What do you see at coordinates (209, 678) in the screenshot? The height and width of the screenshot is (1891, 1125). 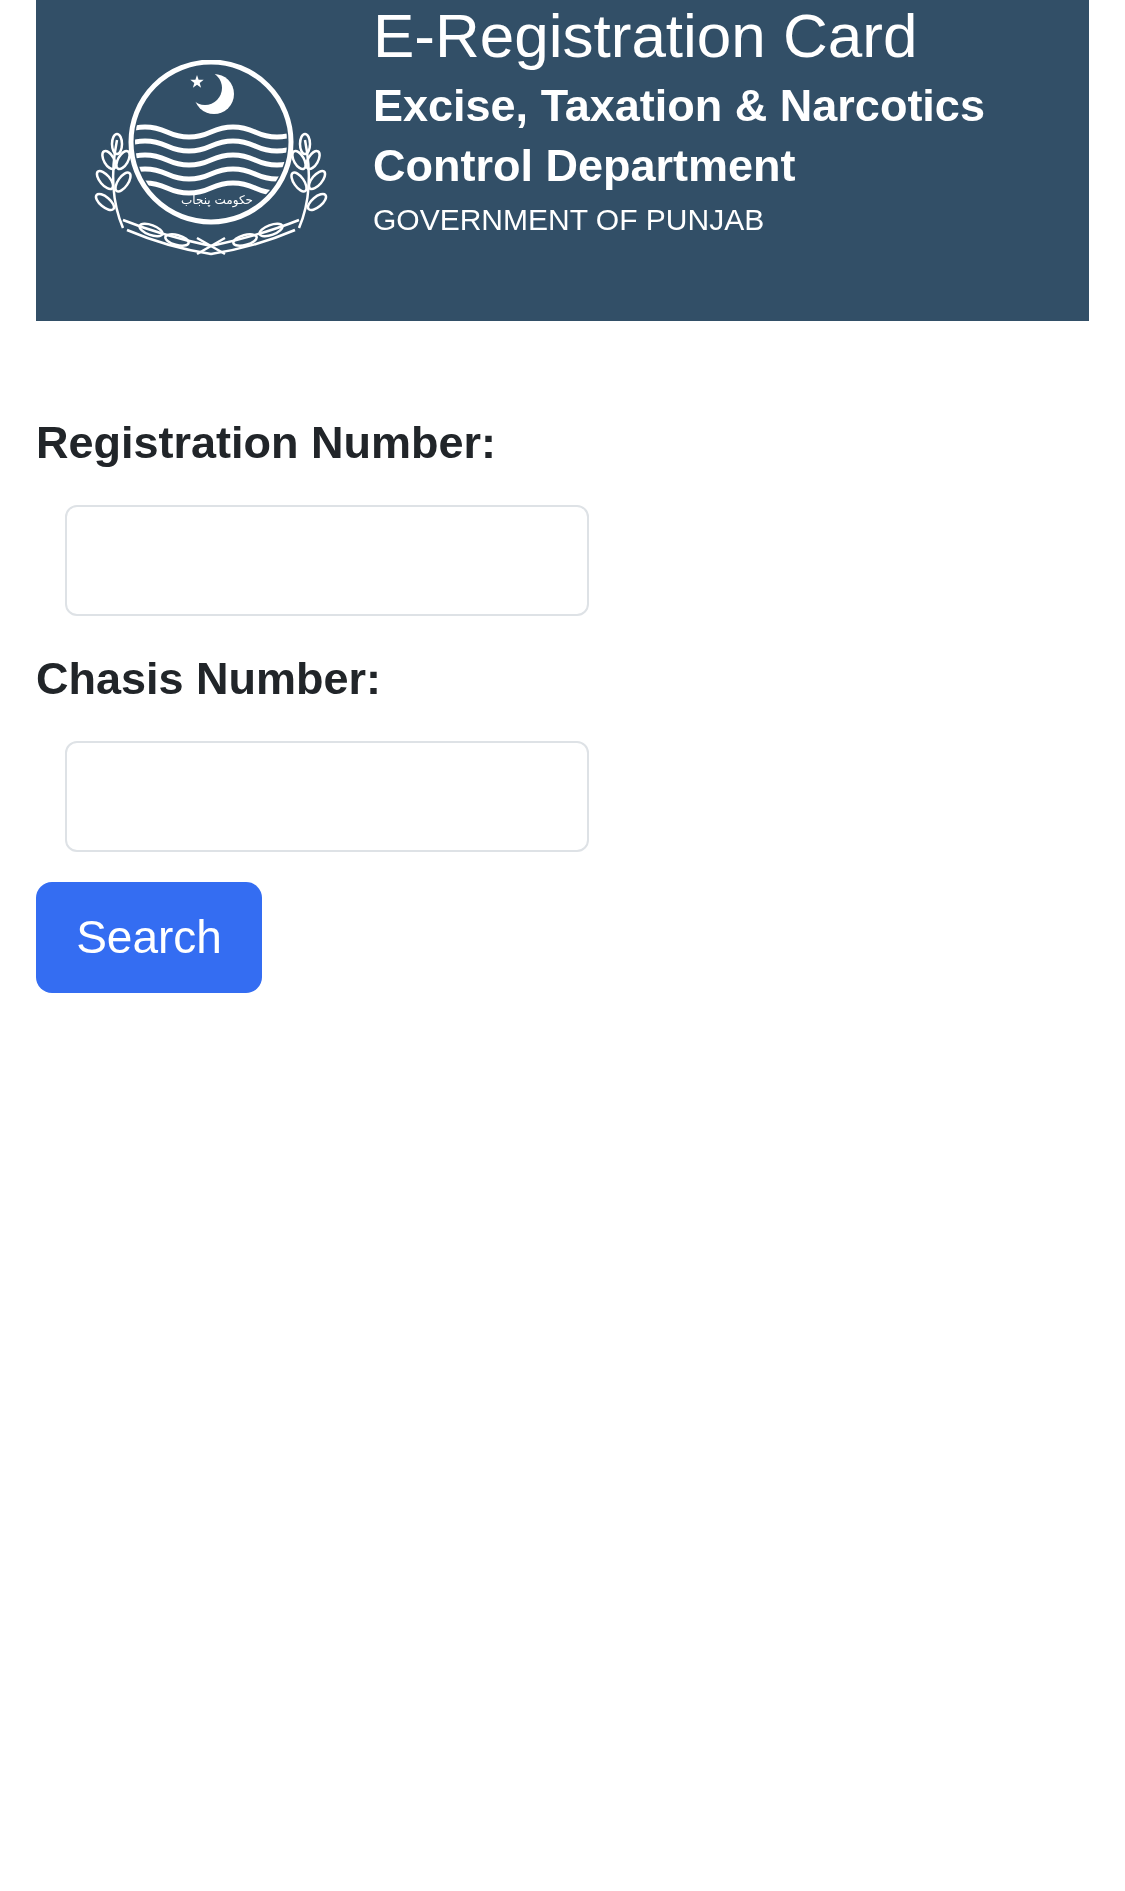 I see `field-label: Chasis Number:` at bounding box center [209, 678].